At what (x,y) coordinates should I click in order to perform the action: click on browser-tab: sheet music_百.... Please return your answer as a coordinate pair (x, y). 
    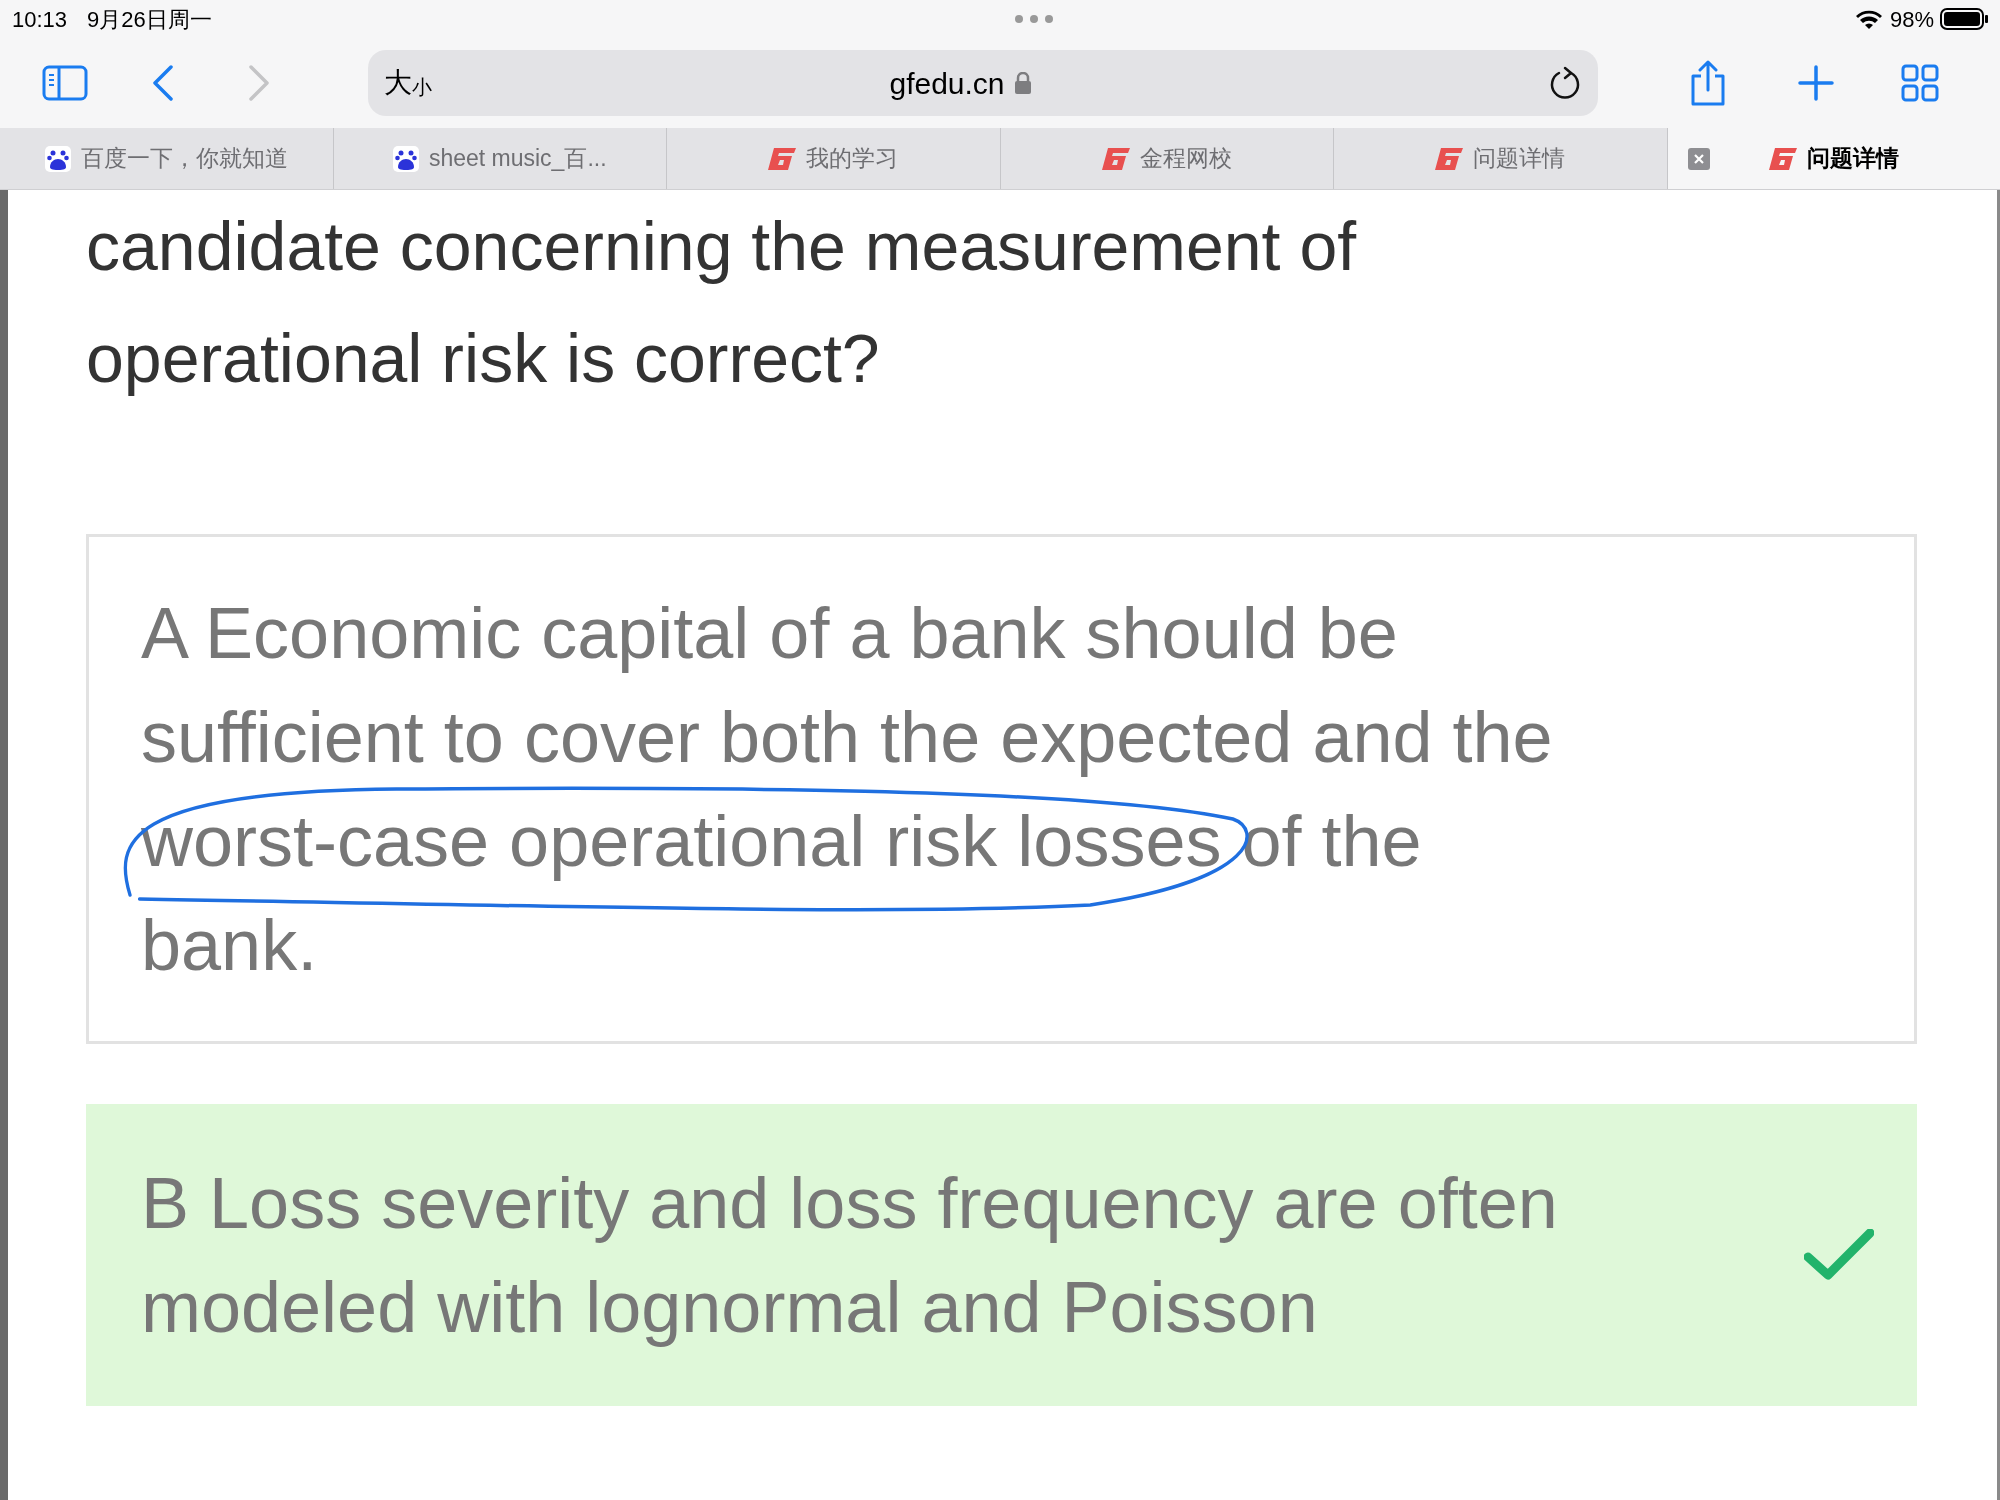
    Looking at the image, I should click on (500, 158).